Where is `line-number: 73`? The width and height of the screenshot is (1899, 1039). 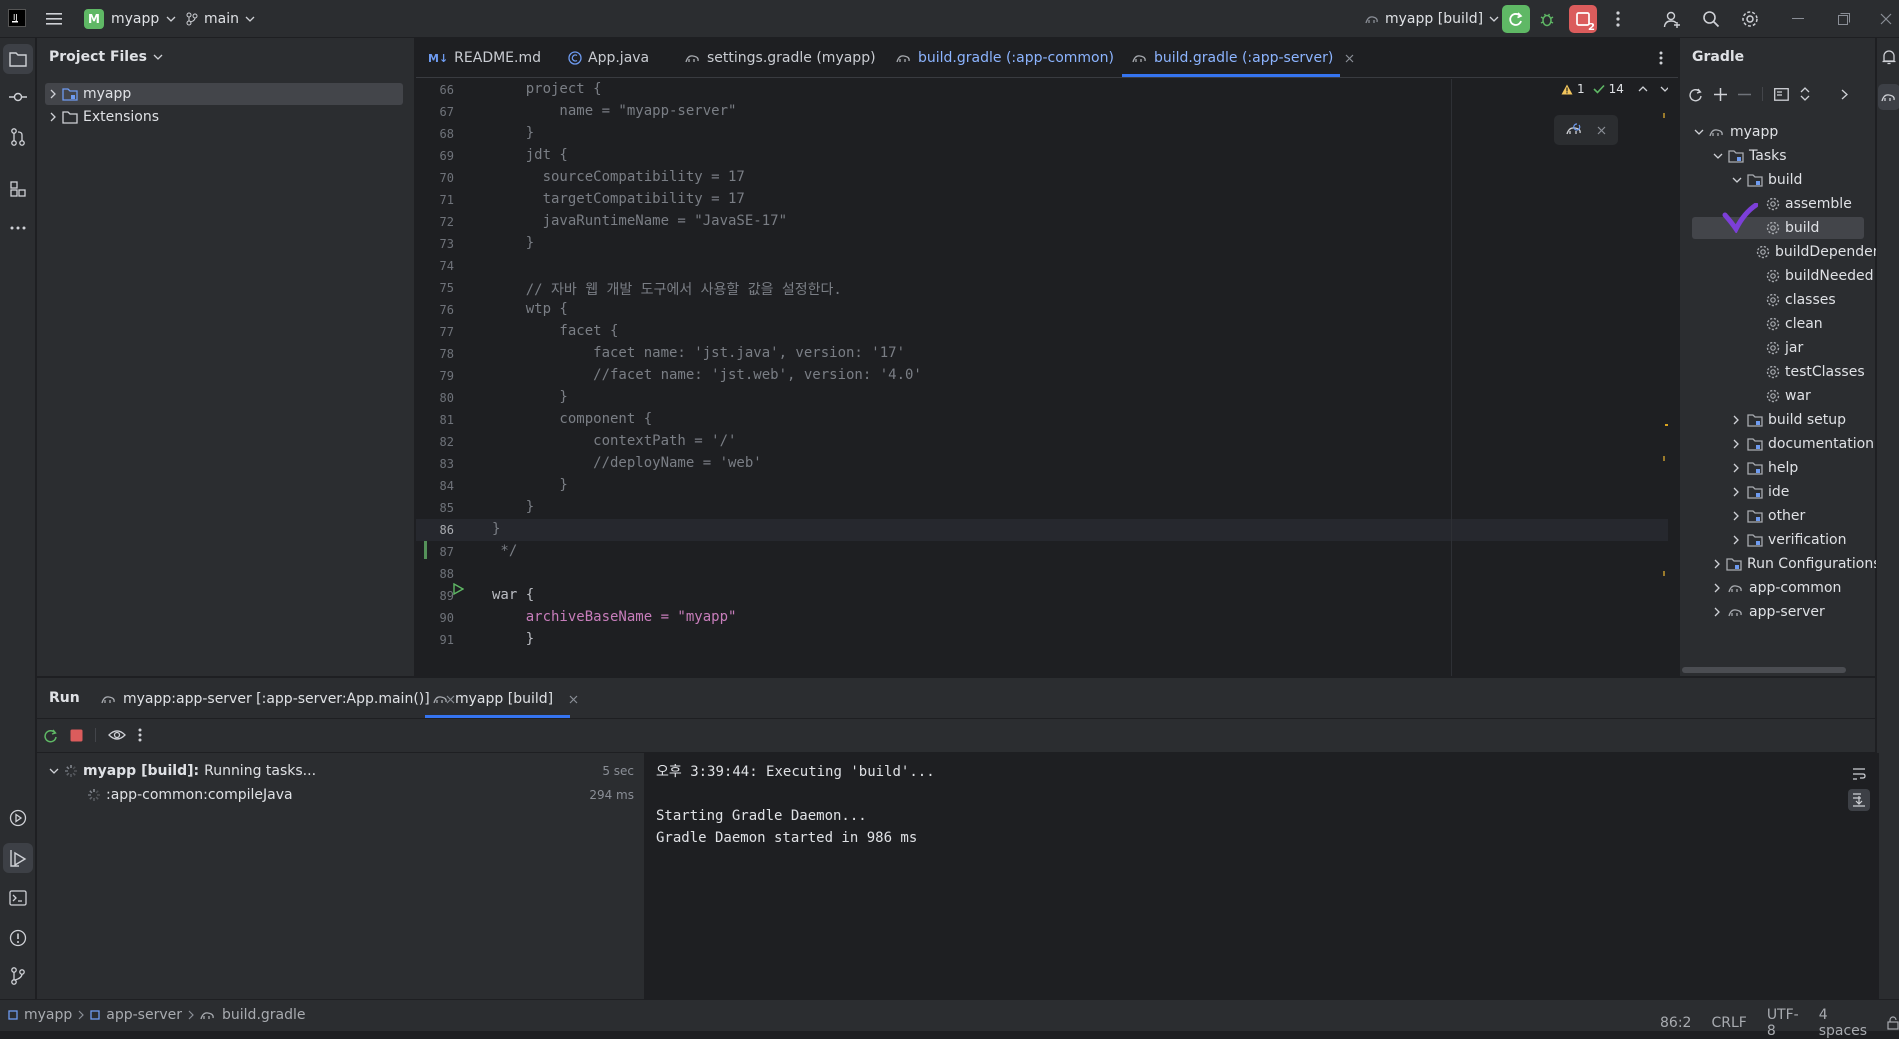 line-number: 73 is located at coordinates (435, 244).